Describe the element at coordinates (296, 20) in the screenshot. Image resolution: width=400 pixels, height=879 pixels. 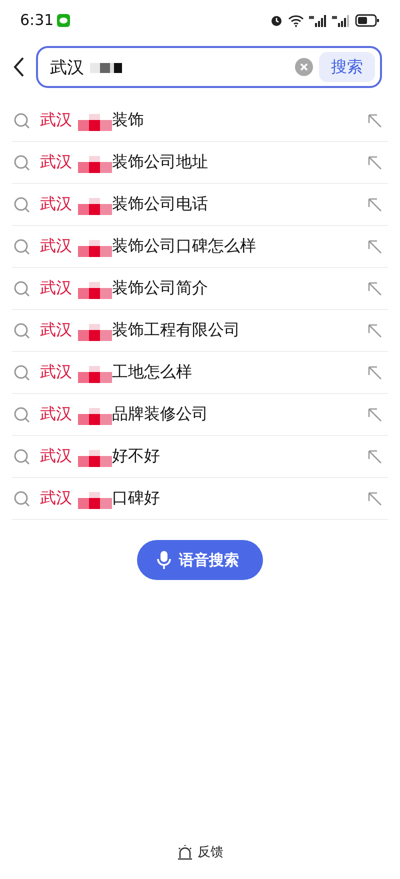
I see `wifi-icon` at that location.